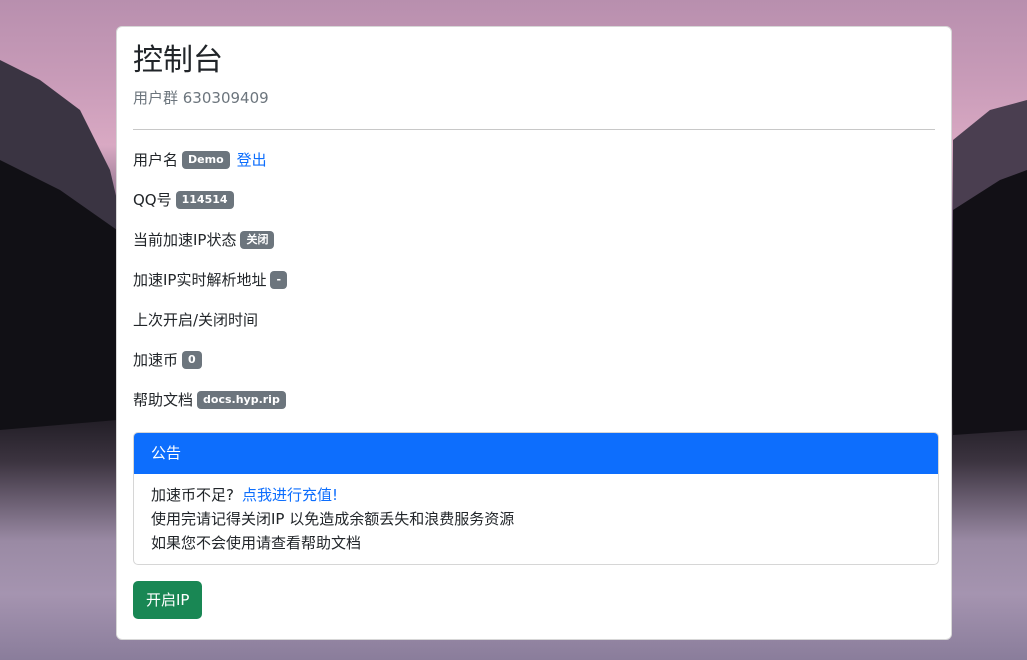 This screenshot has width=1027, height=660. What do you see at coordinates (534, 246) in the screenshot?
I see `ip-status-row: 当前加速IP状态 关闭` at bounding box center [534, 246].